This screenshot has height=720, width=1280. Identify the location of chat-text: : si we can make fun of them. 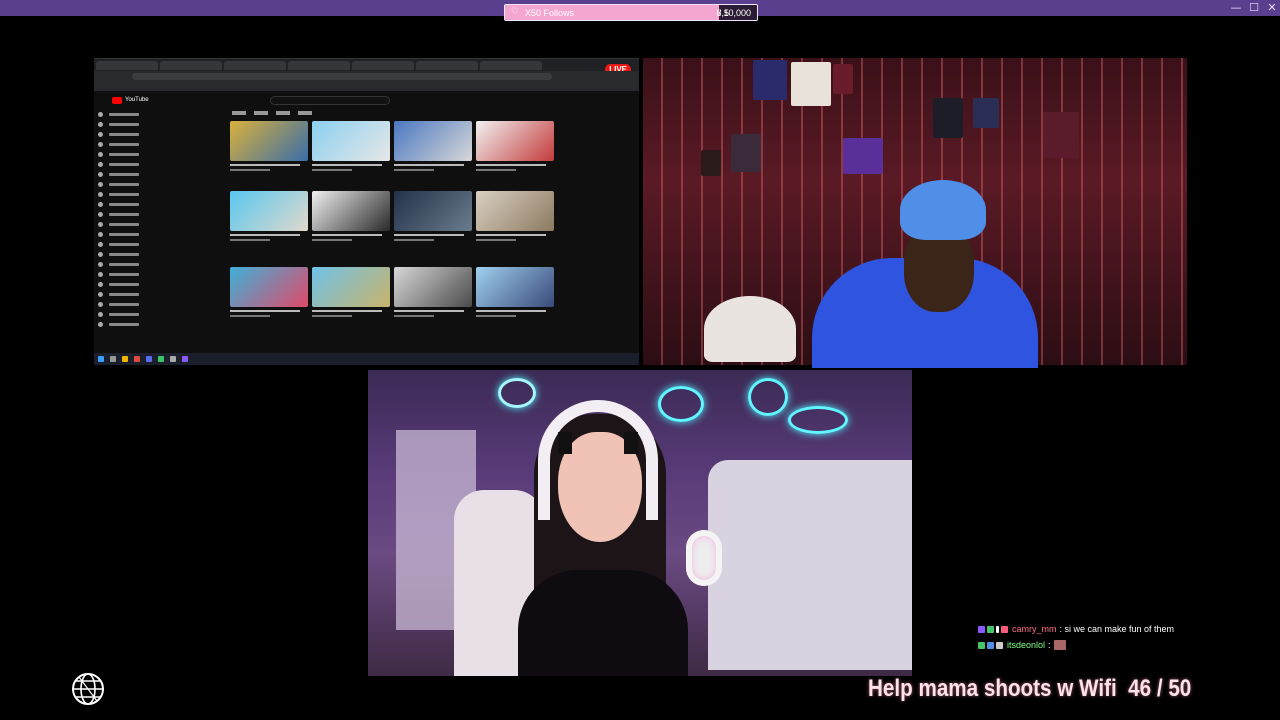
(1117, 629).